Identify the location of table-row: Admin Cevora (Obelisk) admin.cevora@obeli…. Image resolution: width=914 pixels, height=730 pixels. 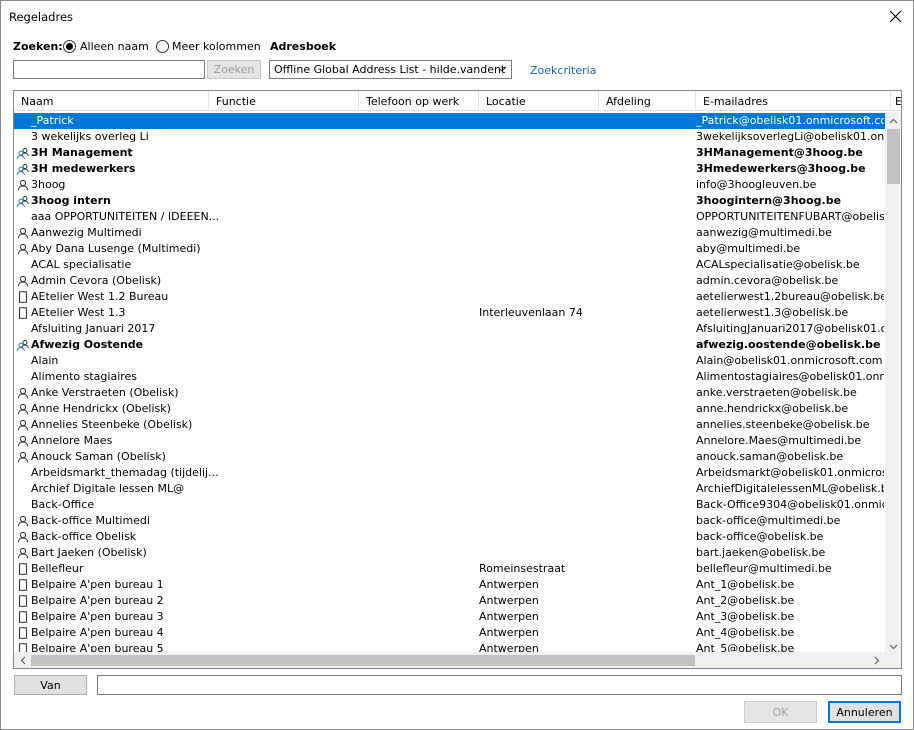
(449, 281).